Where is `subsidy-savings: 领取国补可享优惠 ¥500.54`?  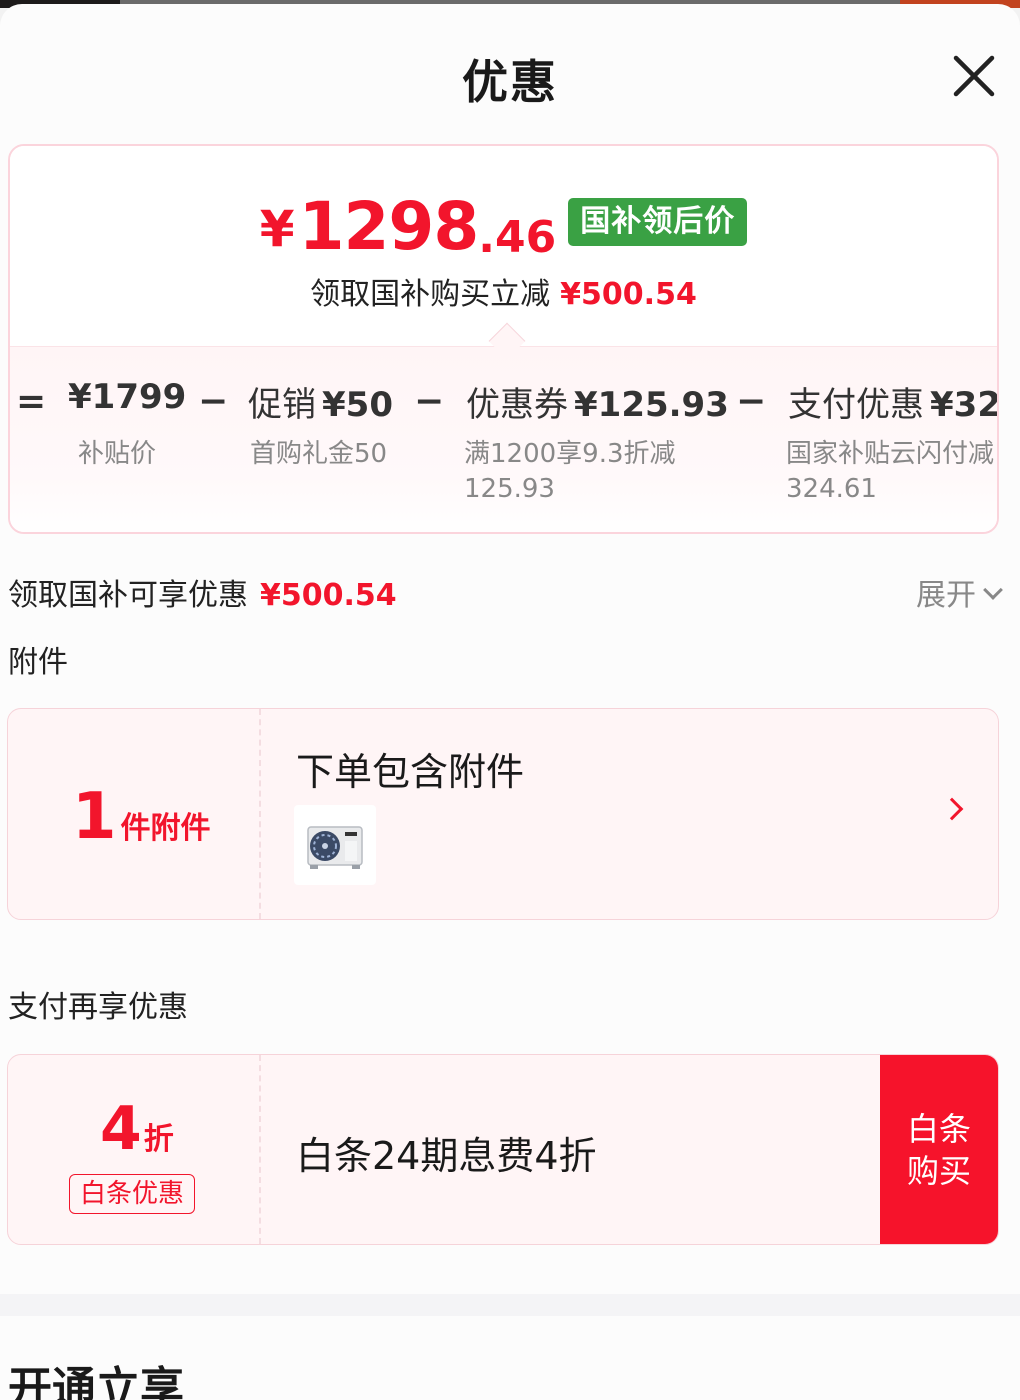
subsidy-savings: 领取国补可享优惠 ¥500.54 is located at coordinates (202, 592).